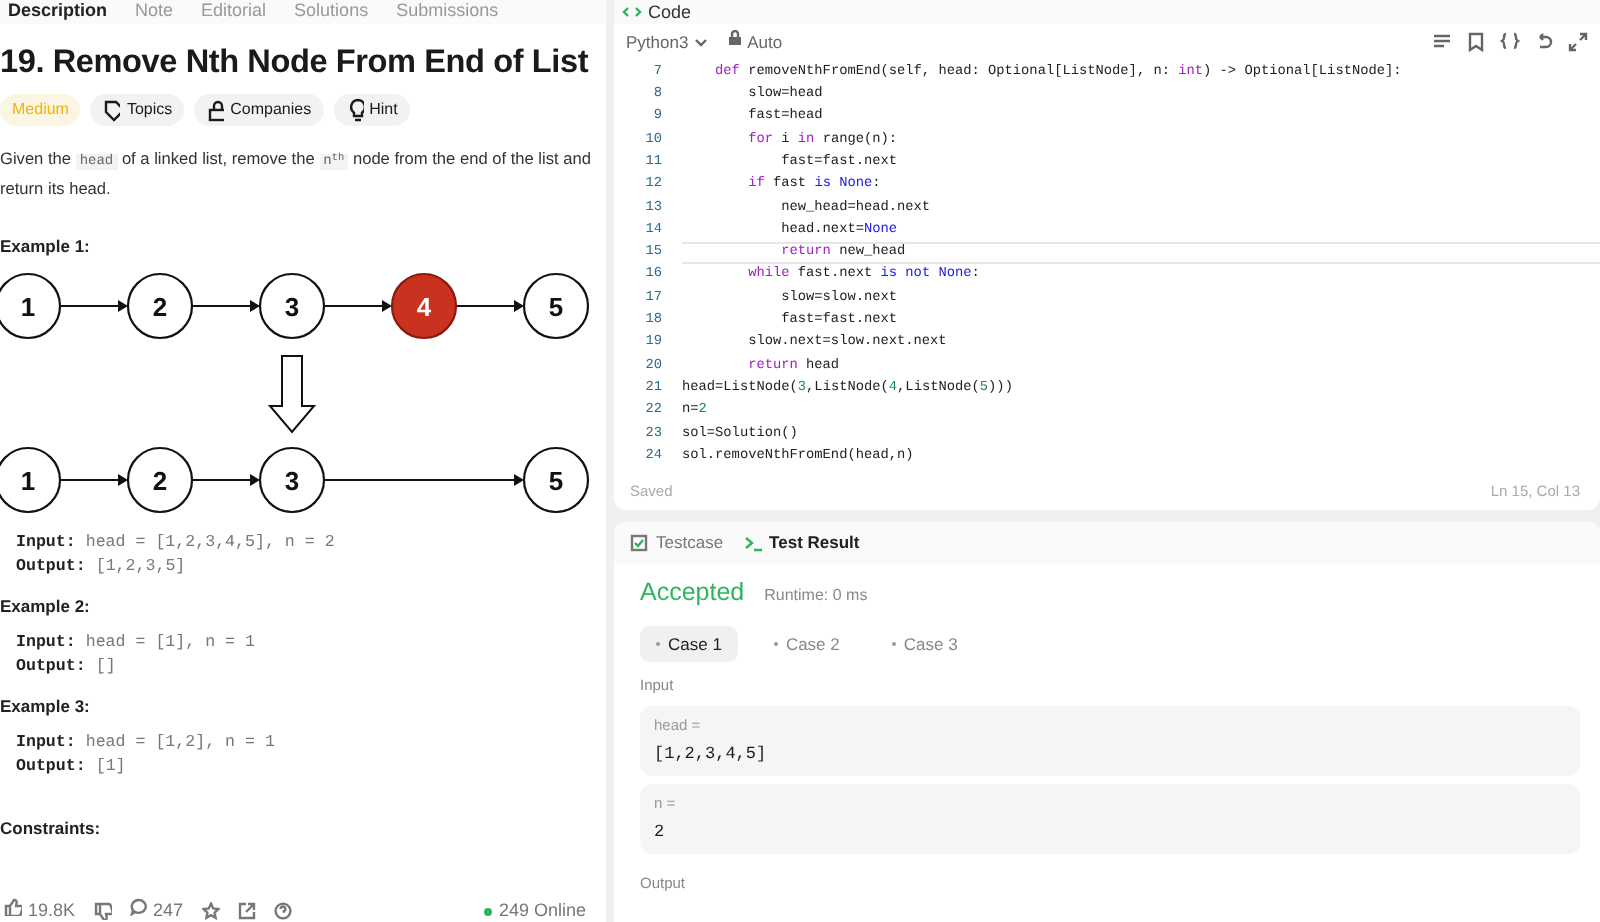  Describe the element at coordinates (1476, 42) in the screenshot. I see `bookmark-icon` at that location.